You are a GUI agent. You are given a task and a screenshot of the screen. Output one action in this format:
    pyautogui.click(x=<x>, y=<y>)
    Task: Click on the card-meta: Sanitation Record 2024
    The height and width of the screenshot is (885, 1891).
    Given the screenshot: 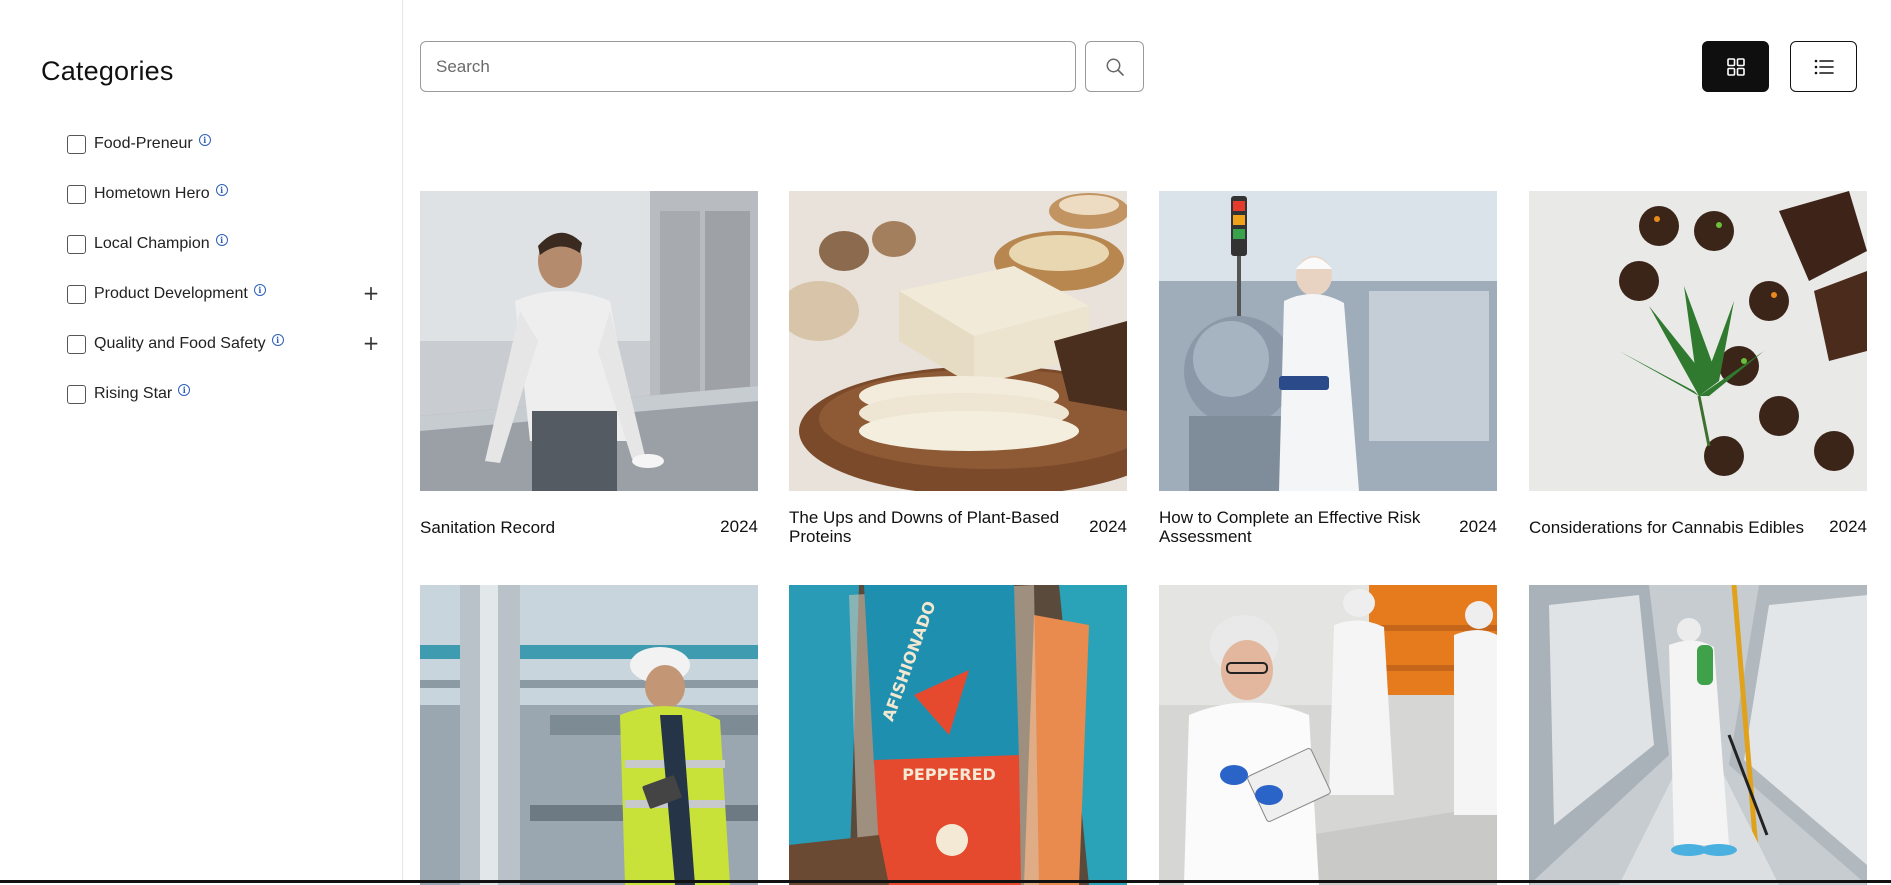 What is the action you would take?
    pyautogui.click(x=589, y=527)
    